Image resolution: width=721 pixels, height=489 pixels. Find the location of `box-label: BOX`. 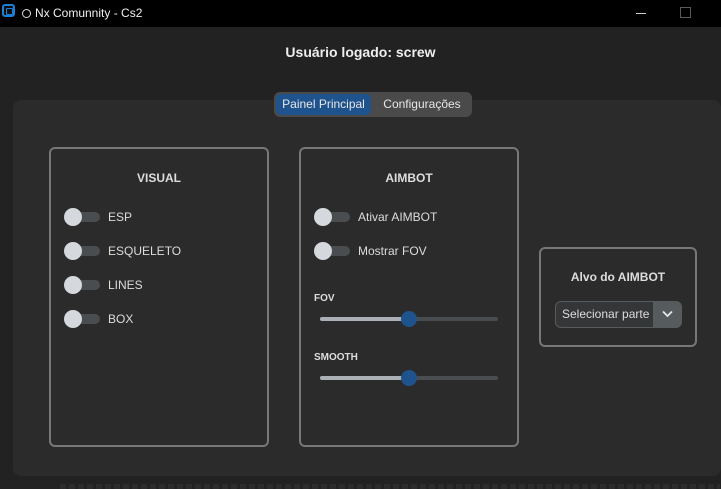

box-label: BOX is located at coordinates (121, 319).